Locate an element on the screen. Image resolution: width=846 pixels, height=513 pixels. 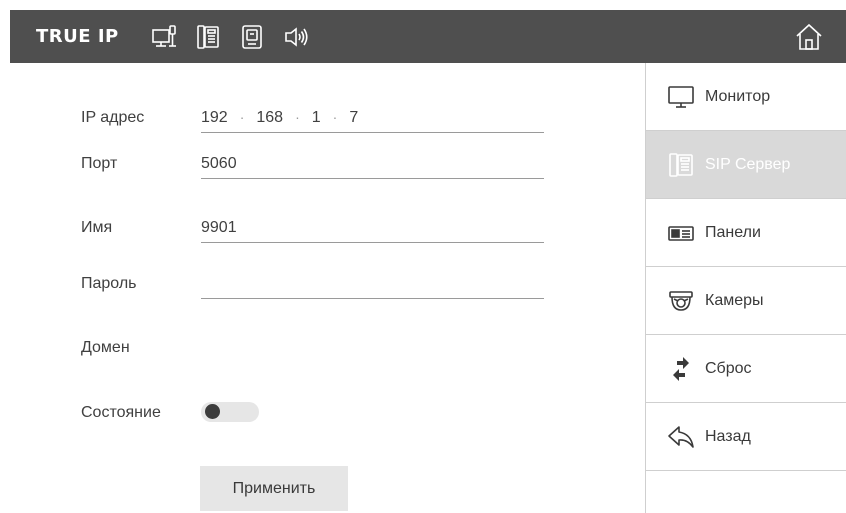
home-icon is located at coordinates (809, 37).